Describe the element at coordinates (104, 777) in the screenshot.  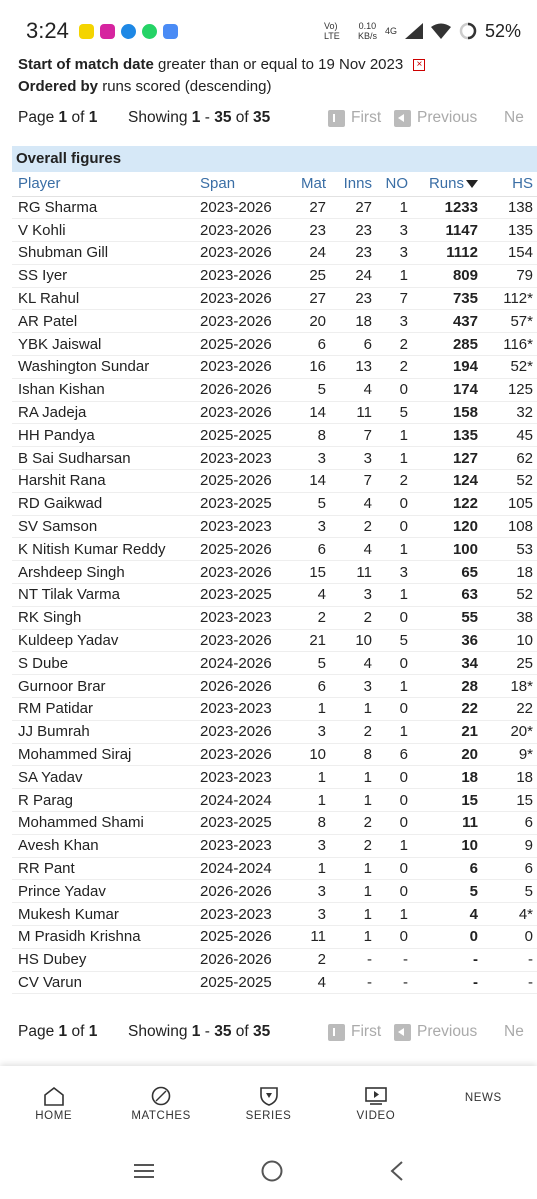
I see `player-link: SA Yadav` at that location.